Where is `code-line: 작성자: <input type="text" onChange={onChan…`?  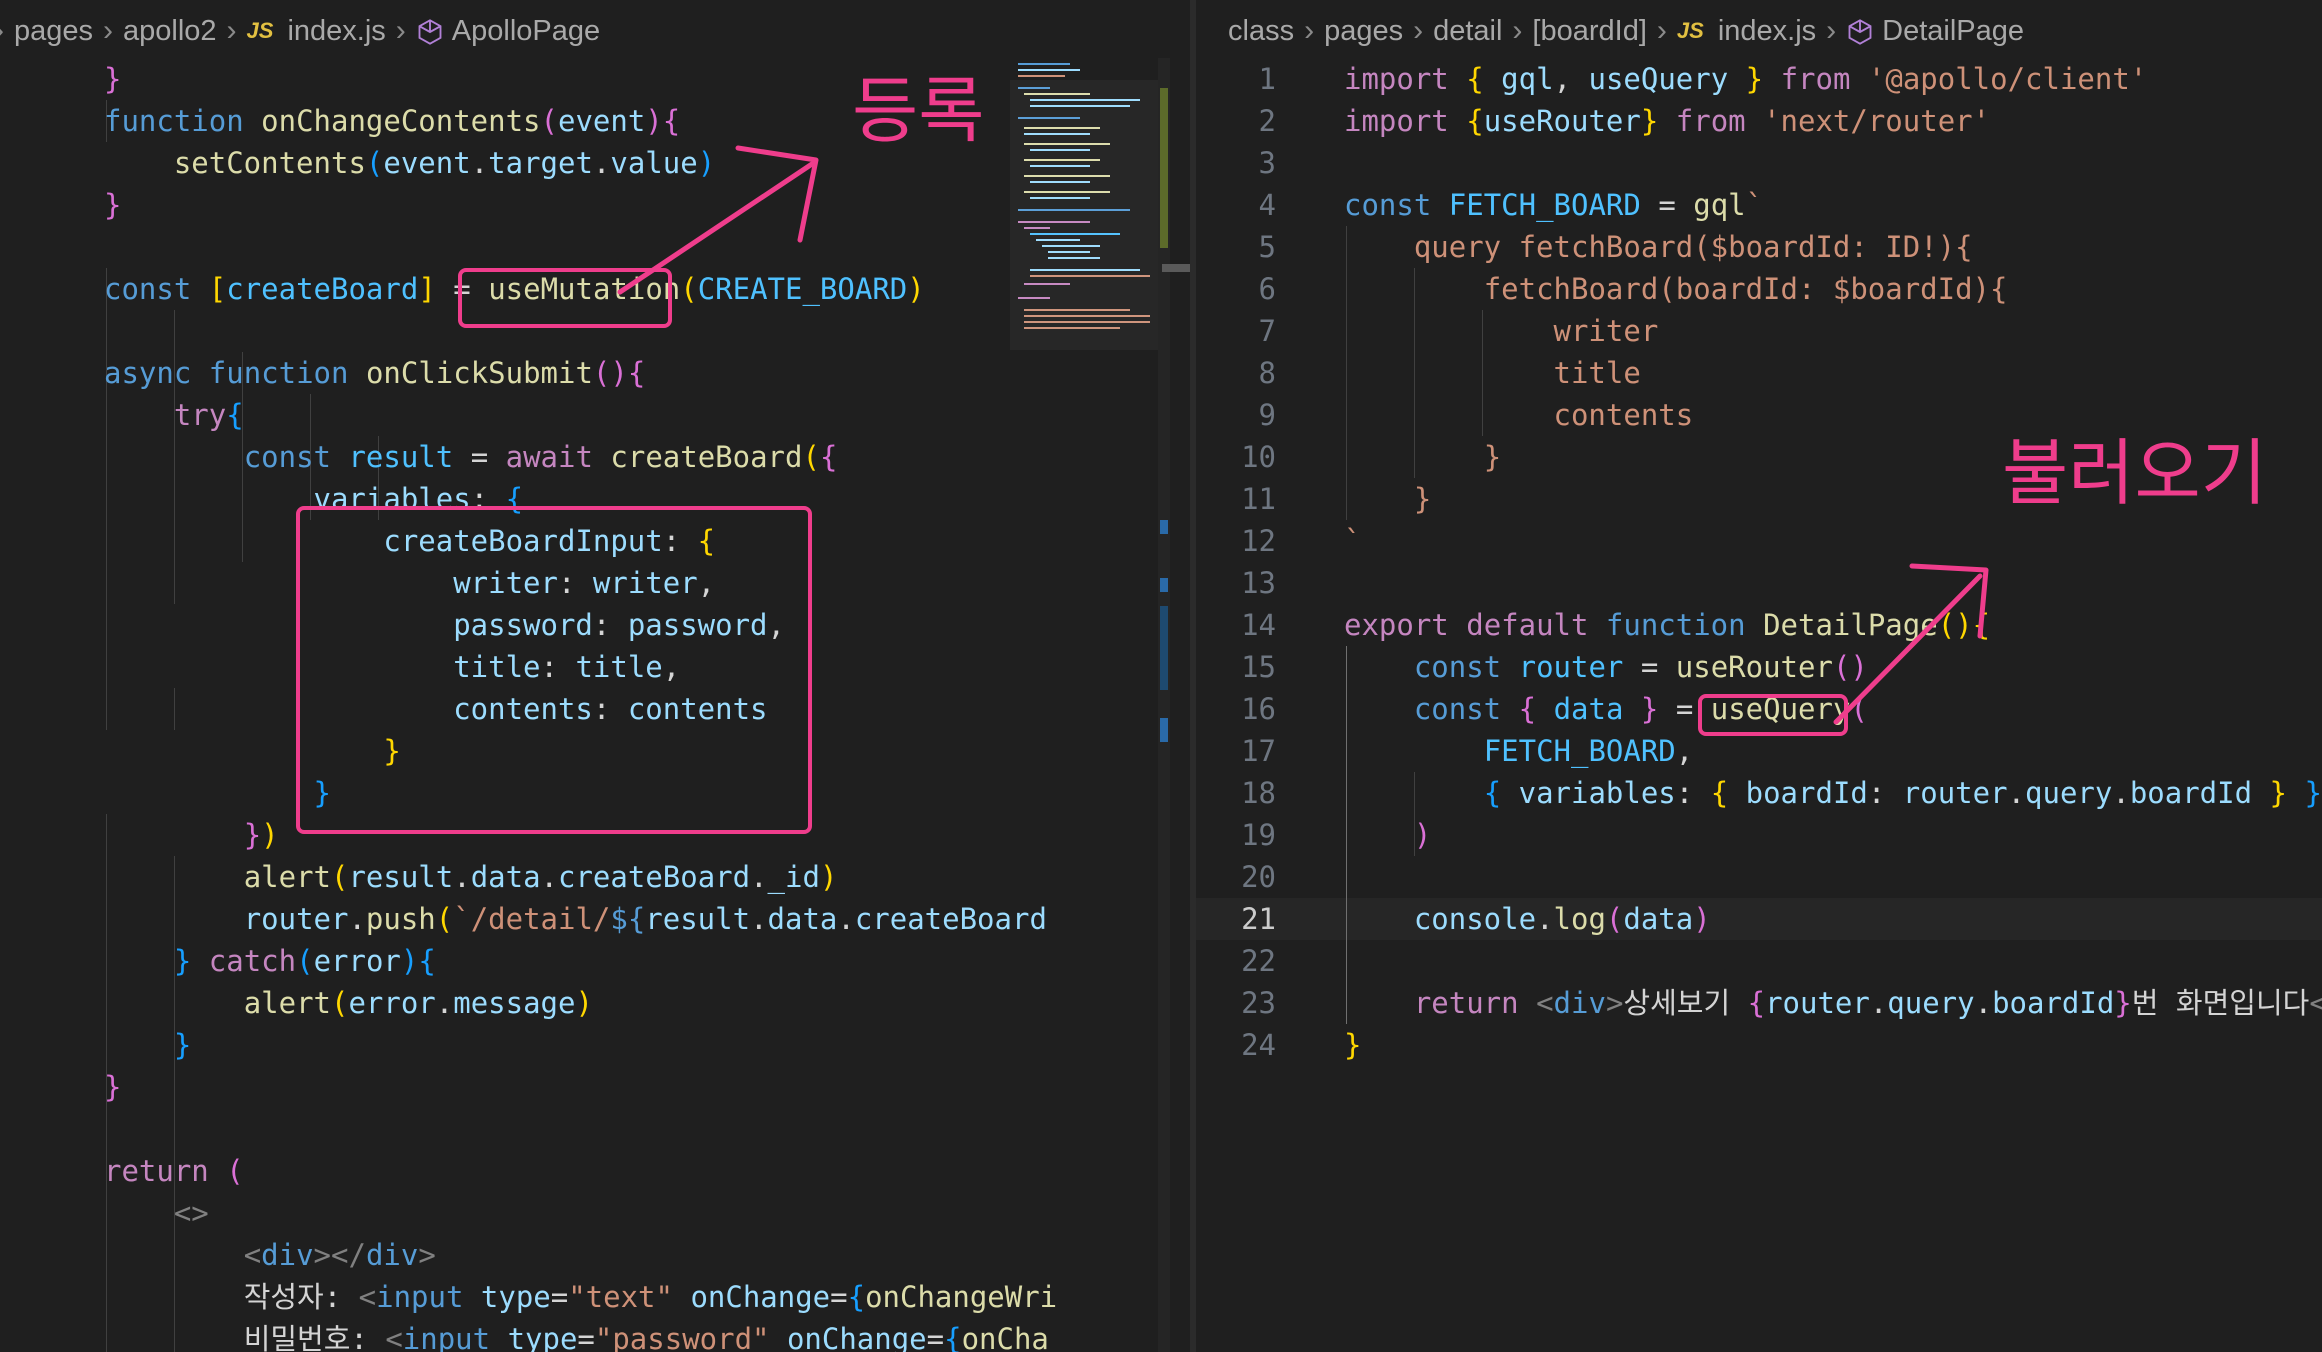
code-line: 작성자: <input type="text" onChange={onChan… is located at coordinates (650, 1297).